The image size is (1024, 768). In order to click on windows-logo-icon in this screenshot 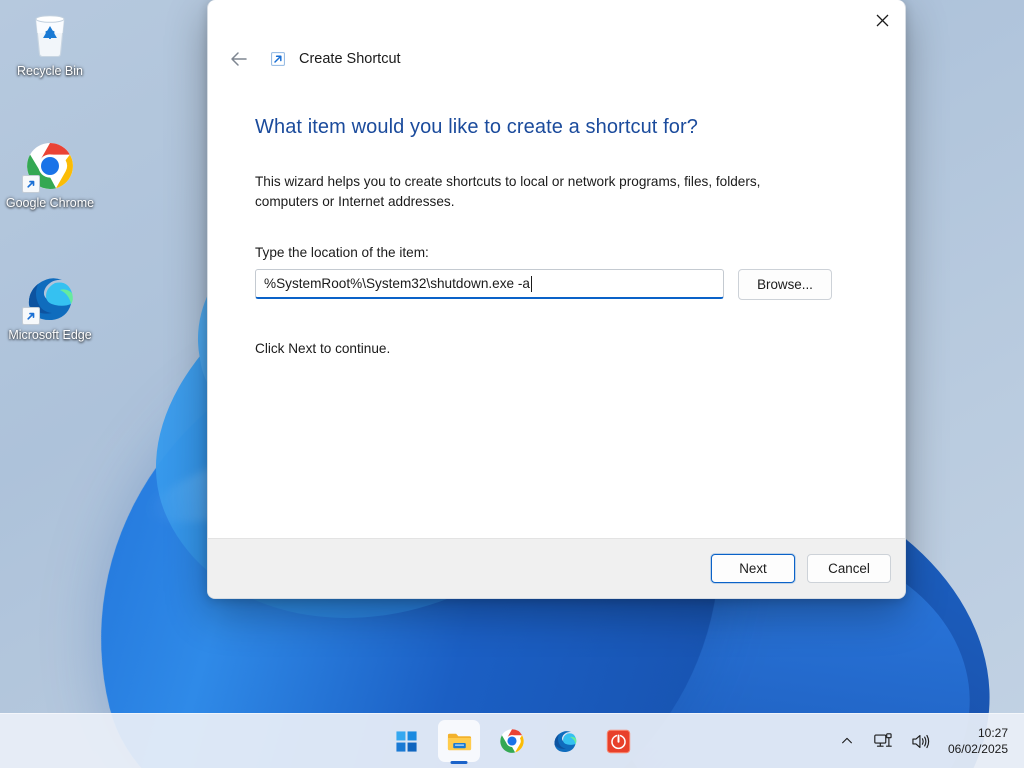, I will do `click(406, 741)`.